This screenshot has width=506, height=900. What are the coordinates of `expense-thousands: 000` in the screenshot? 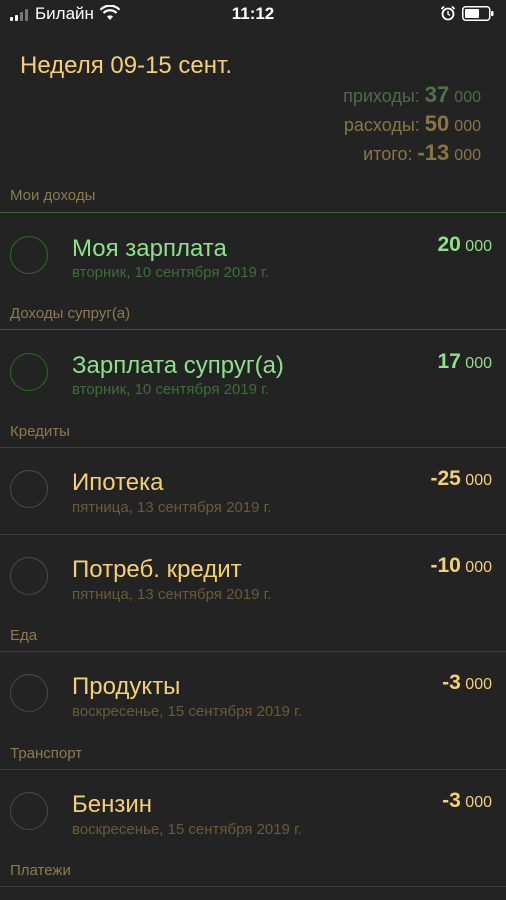 It's located at (467, 126).